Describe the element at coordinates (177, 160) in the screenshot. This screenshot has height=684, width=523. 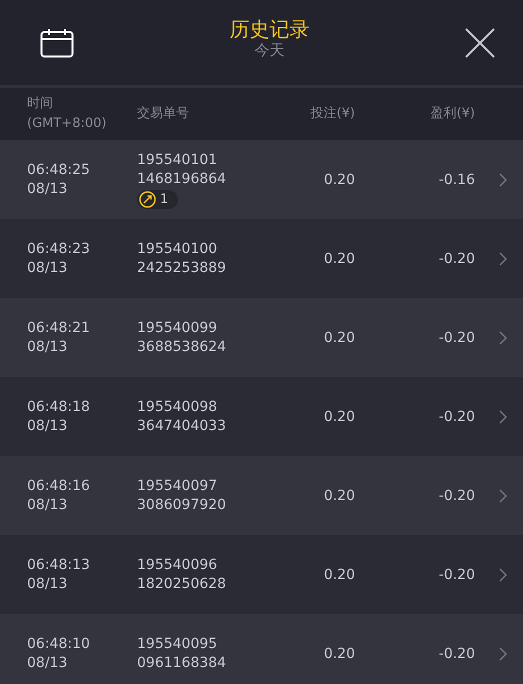
I see `order-number: 195540101` at that location.